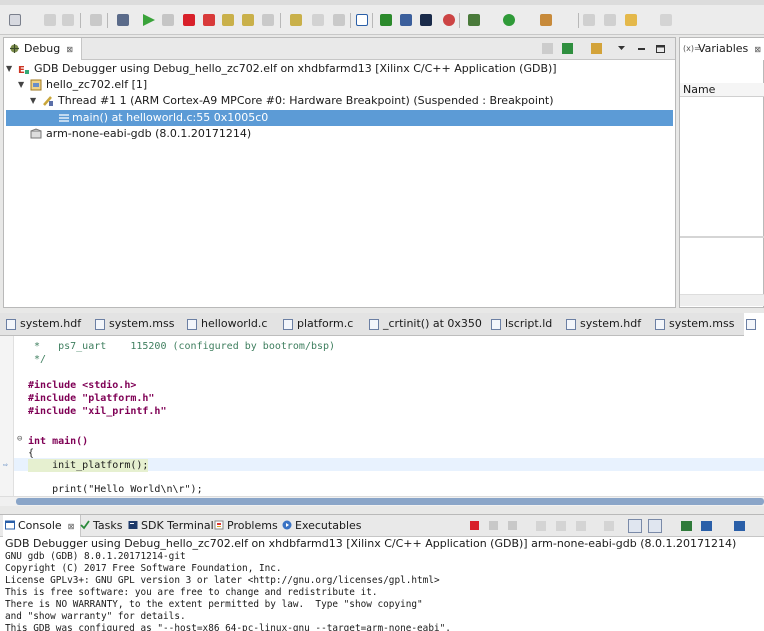  I want to click on step-over-icon, so click(248, 20).